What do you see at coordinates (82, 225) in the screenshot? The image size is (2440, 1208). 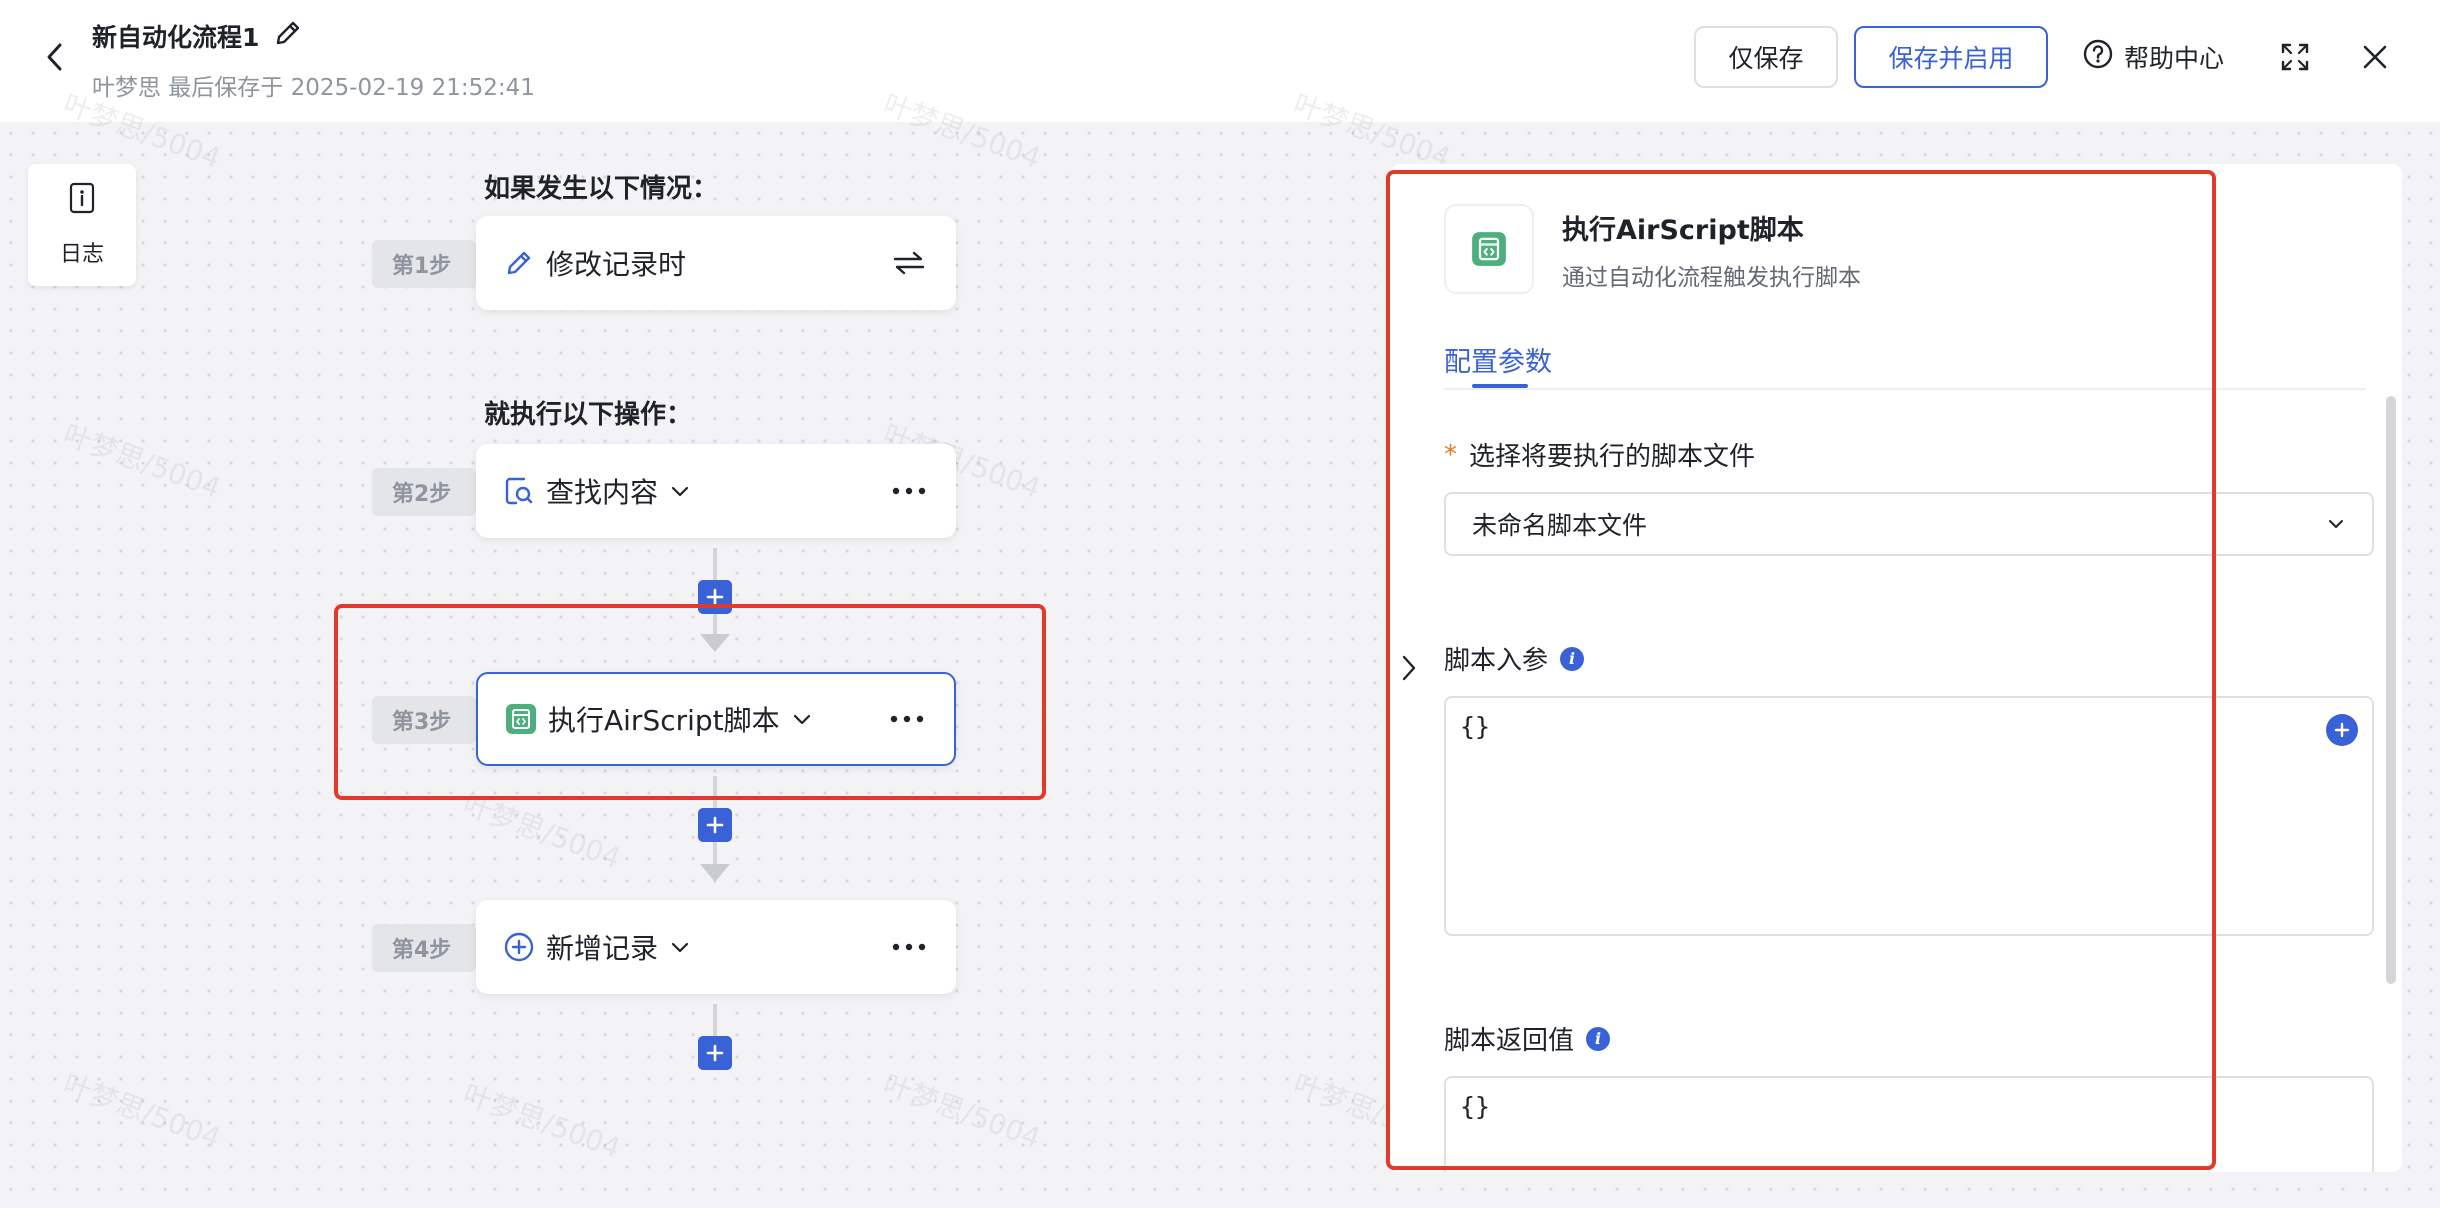 I see `log-button: 日志` at bounding box center [82, 225].